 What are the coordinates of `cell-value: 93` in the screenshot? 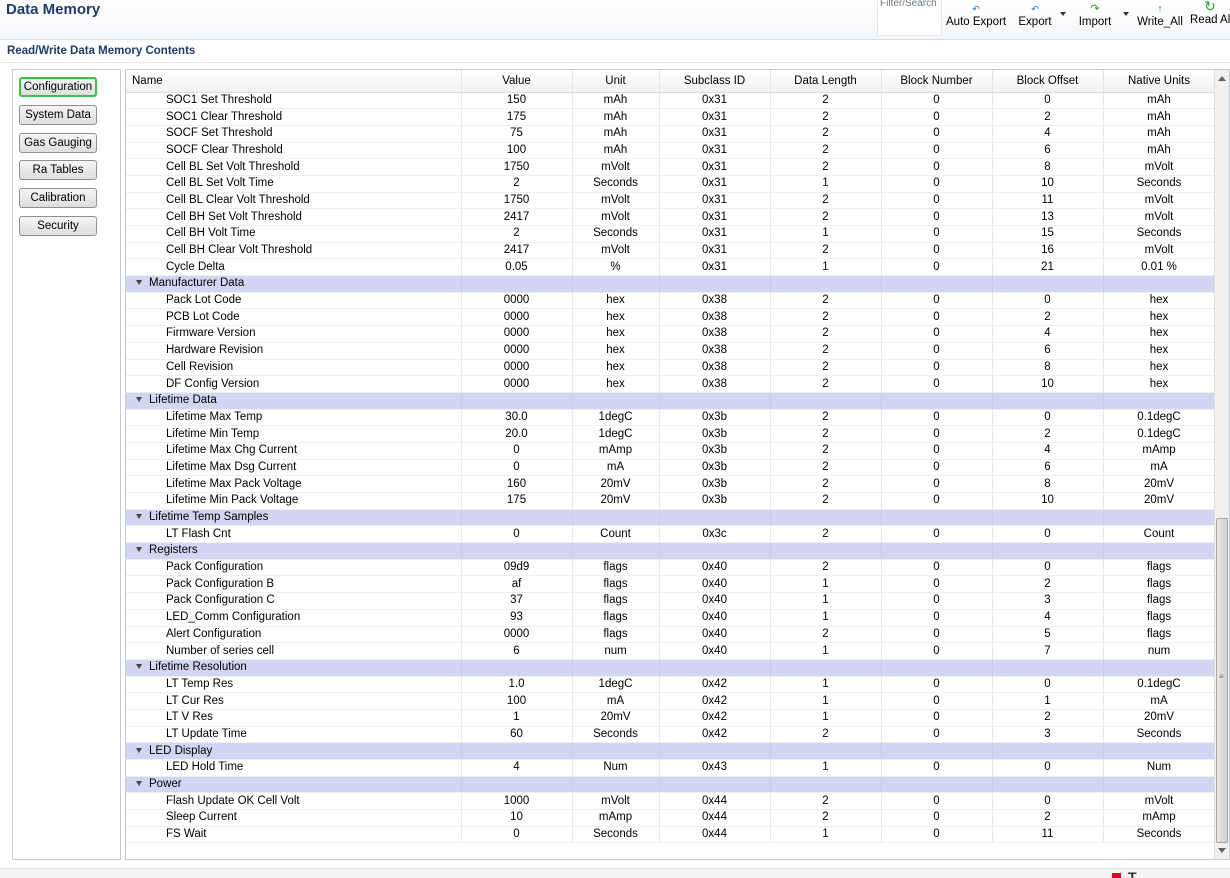 It's located at (517, 618).